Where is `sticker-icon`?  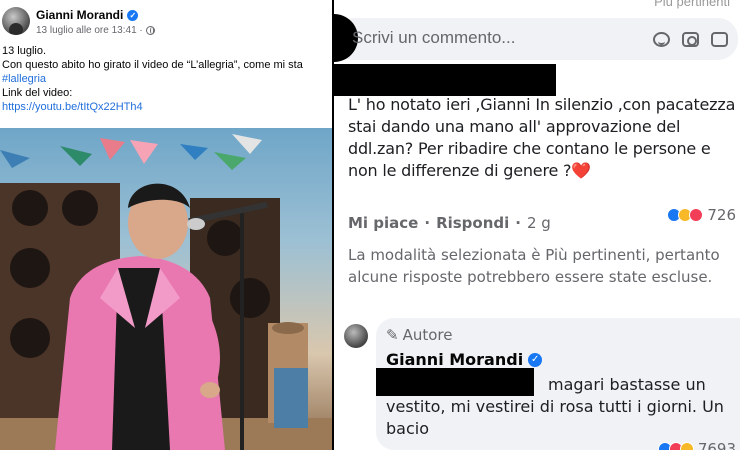 sticker-icon is located at coordinates (719, 39).